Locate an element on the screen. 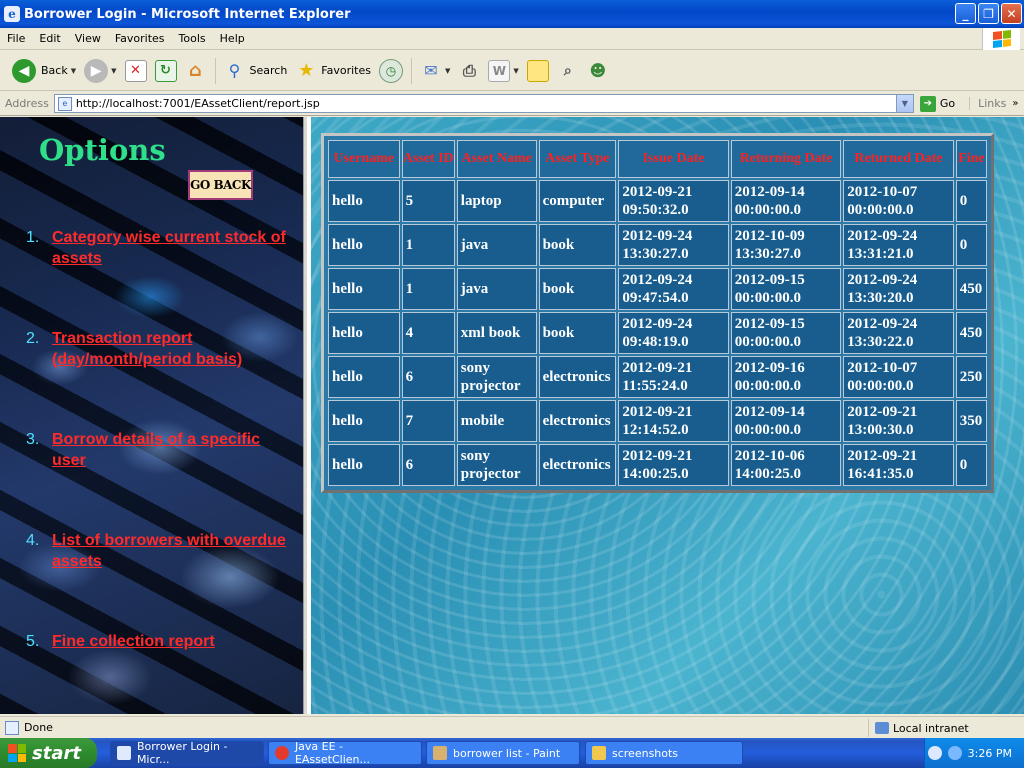 The image size is (1024, 768). edit-dropdown-icon: ▼ is located at coordinates (515, 71).